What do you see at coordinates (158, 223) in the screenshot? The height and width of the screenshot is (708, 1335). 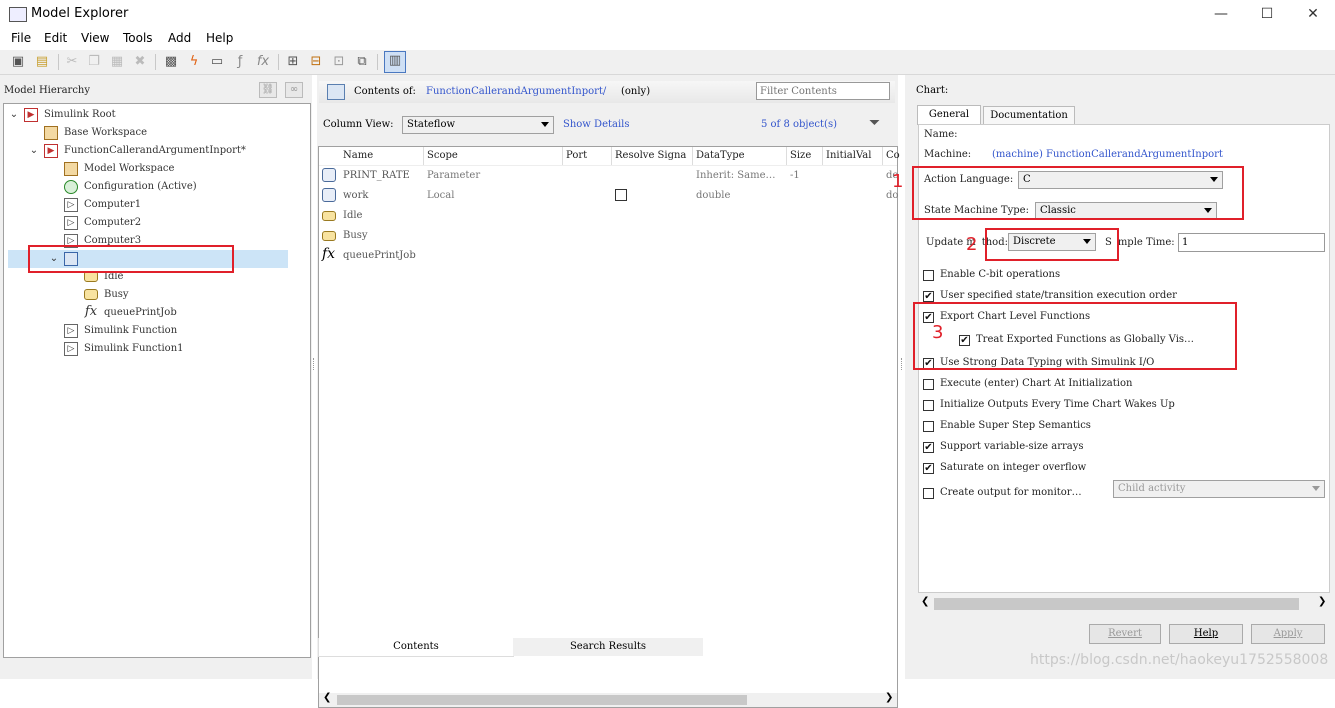 I see `tree-node: ▷ Computer2` at bounding box center [158, 223].